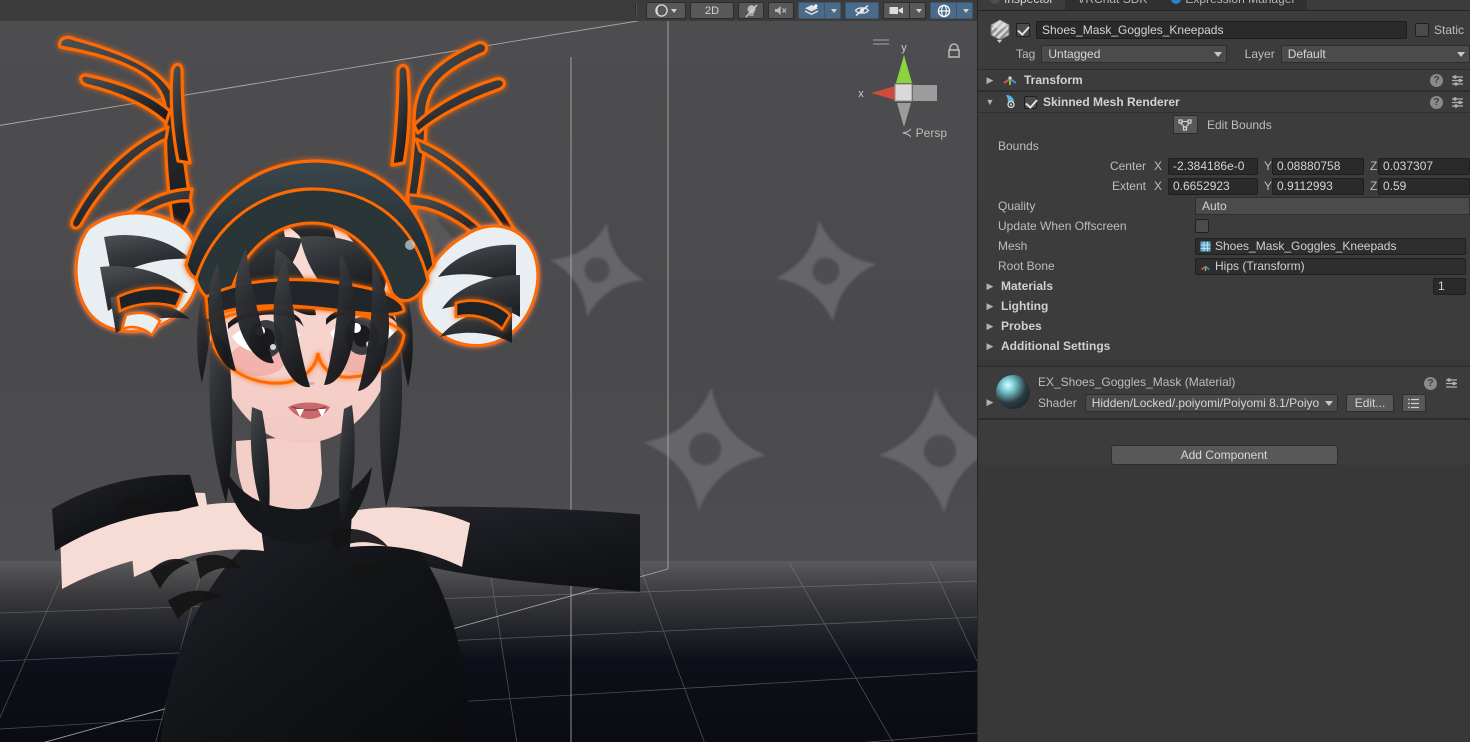 The width and height of the screenshot is (1470, 742). I want to click on gizmos-toggle, so click(943, 10).